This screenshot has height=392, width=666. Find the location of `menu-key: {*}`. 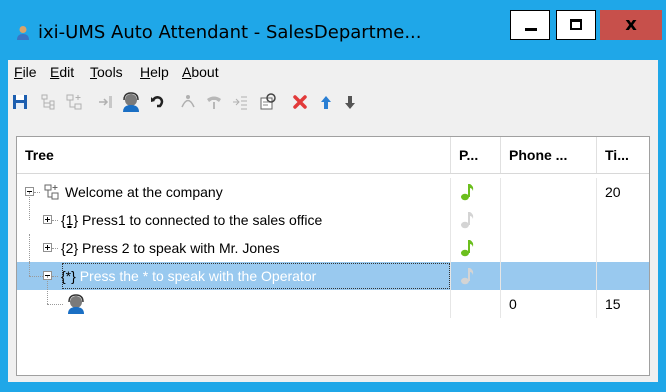

menu-key: {*} is located at coordinates (68, 276).